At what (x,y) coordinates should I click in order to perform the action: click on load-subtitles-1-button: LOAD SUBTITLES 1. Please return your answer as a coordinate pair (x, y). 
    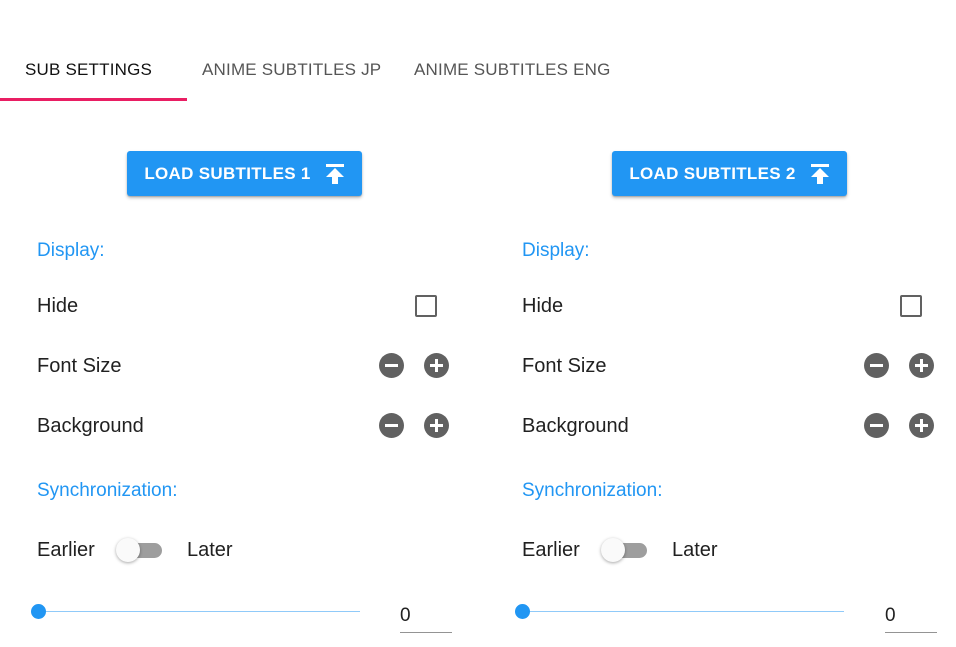
    Looking at the image, I should click on (244, 173).